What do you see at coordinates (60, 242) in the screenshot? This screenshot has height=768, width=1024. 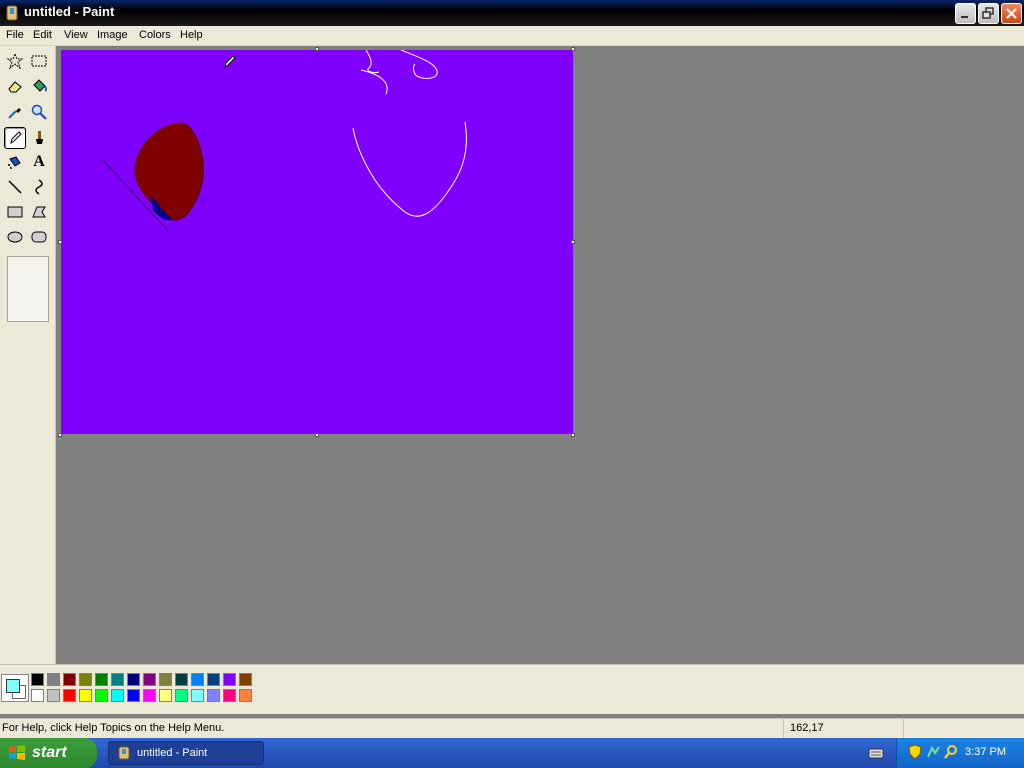 I see `canvas-handle-left` at bounding box center [60, 242].